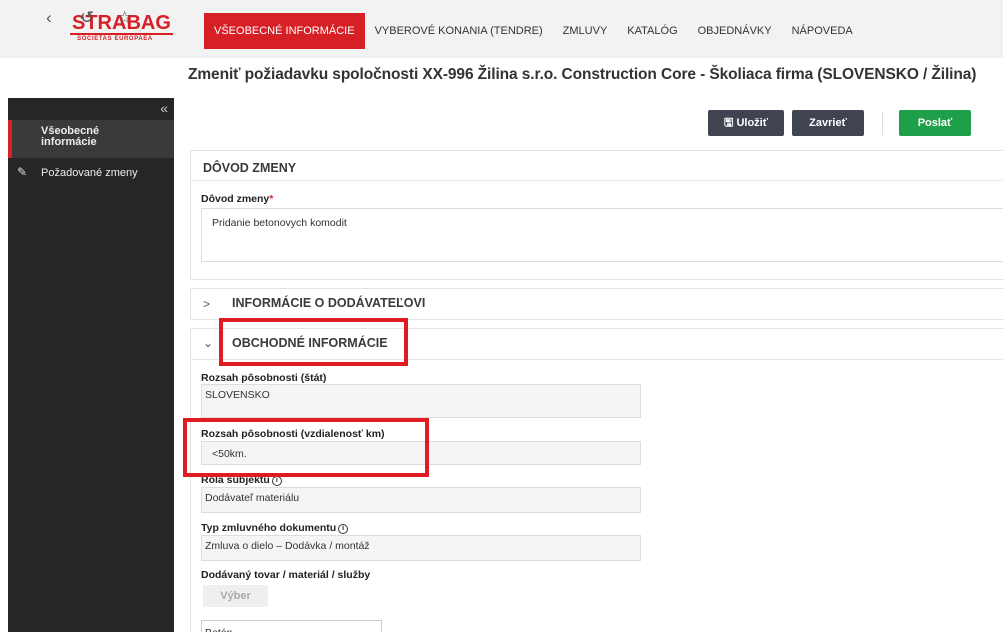  Describe the element at coordinates (207, 304) in the screenshot. I see `chevron-right-icon: >` at that location.